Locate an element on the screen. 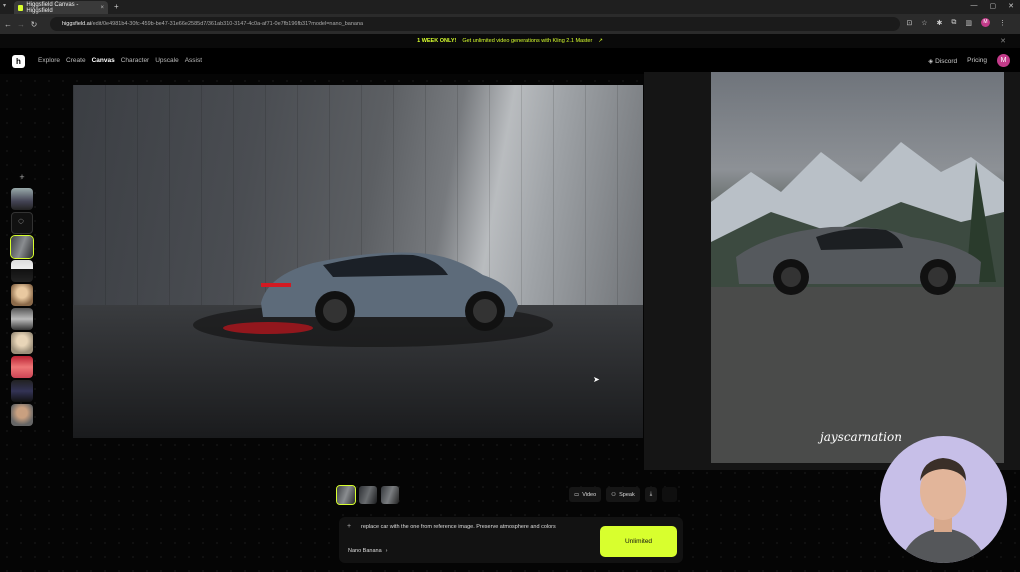 This screenshot has width=1020, height=572. discord-icon: ◈ is located at coordinates (931, 61).